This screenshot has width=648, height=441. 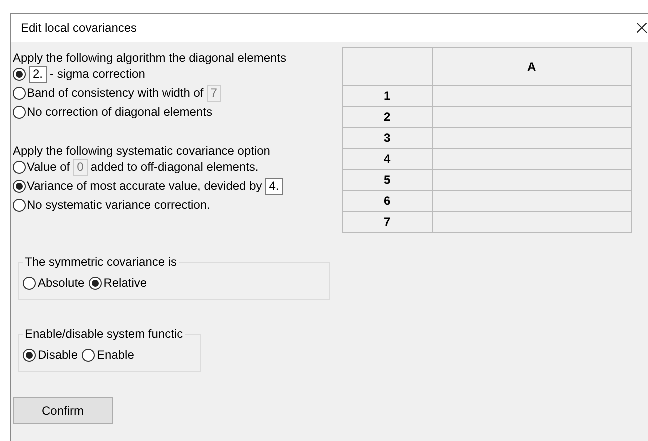 I want to click on row-header: 7, so click(x=387, y=222).